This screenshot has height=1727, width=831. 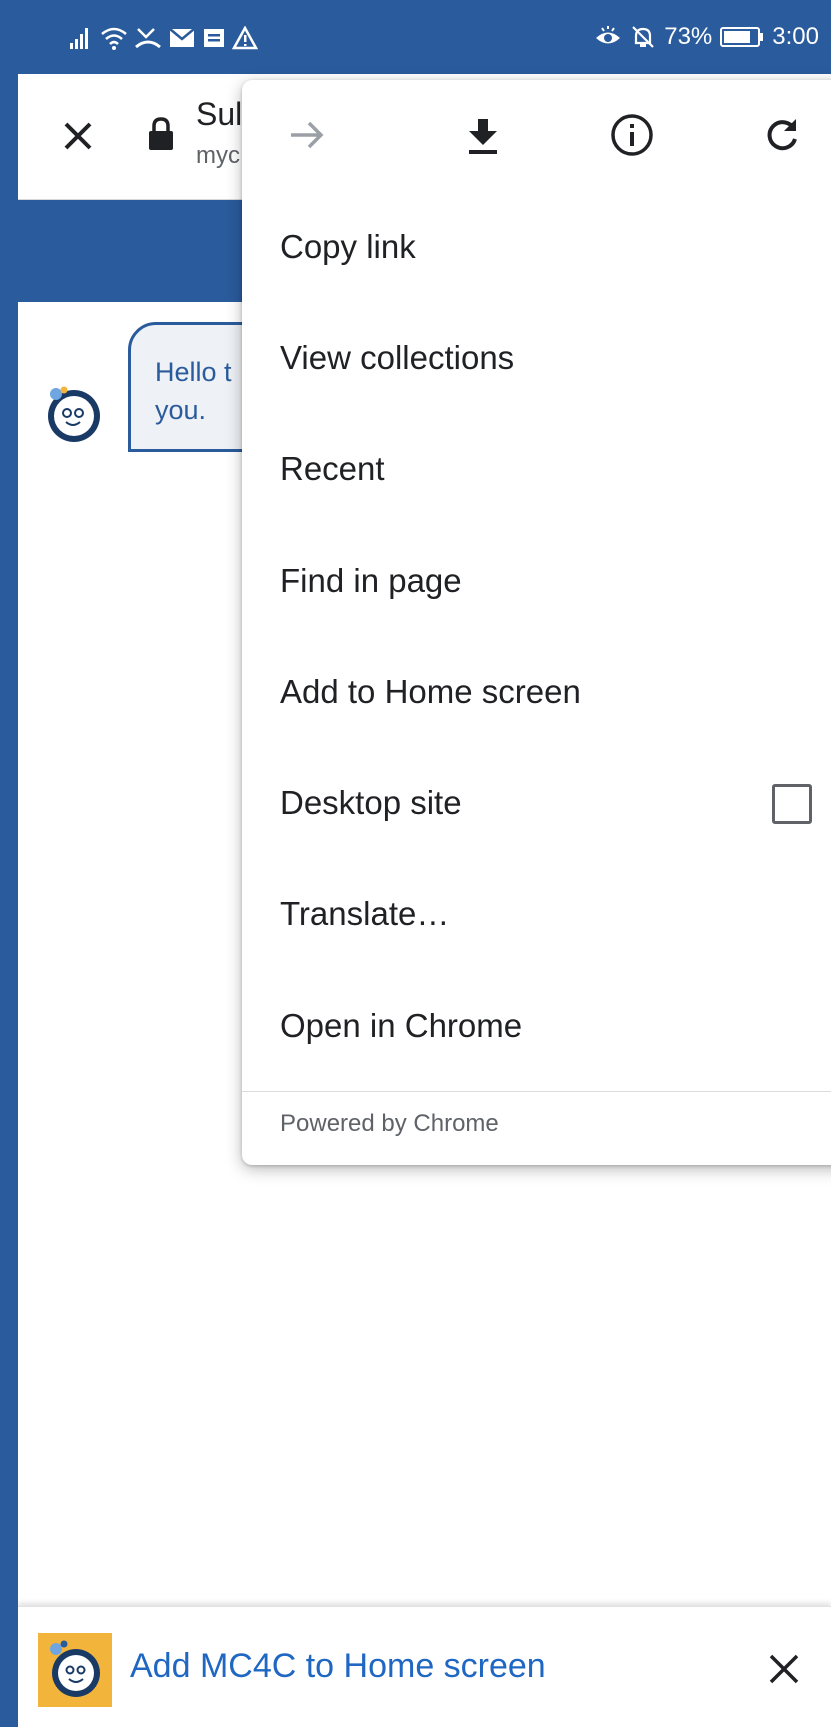 I want to click on close-tab-icon, so click(x=78, y=136).